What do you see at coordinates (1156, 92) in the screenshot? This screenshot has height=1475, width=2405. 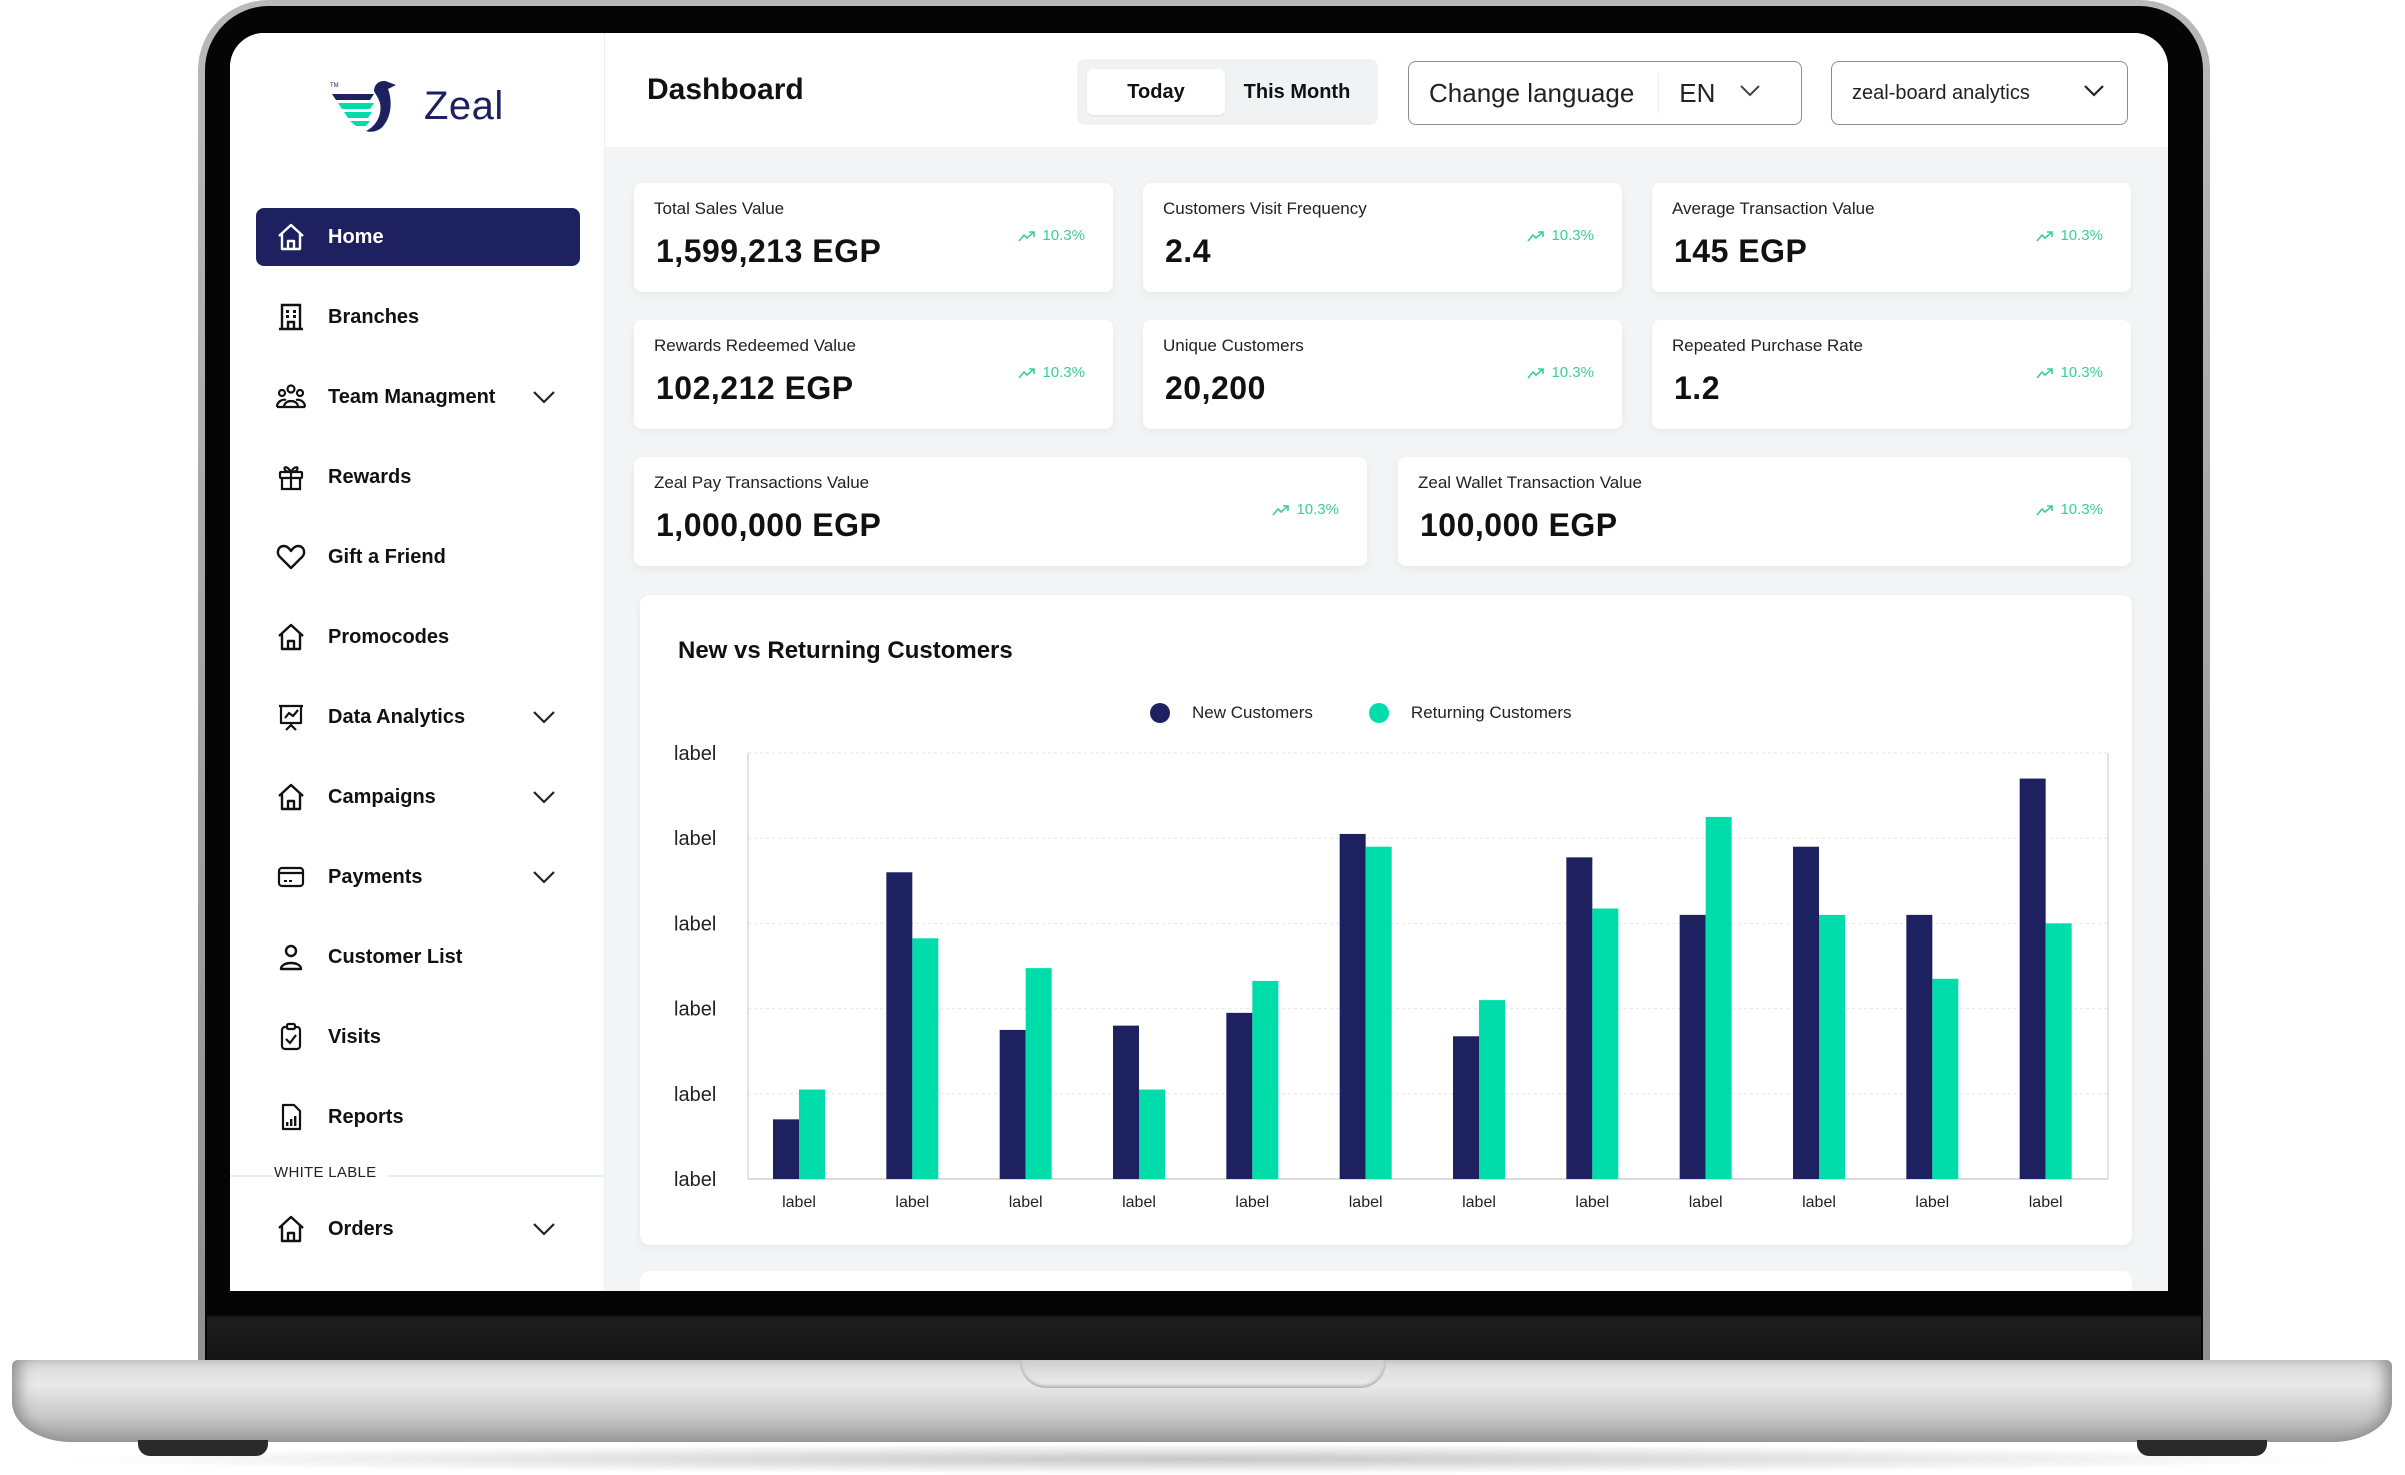 I see `period-today-button: Today` at bounding box center [1156, 92].